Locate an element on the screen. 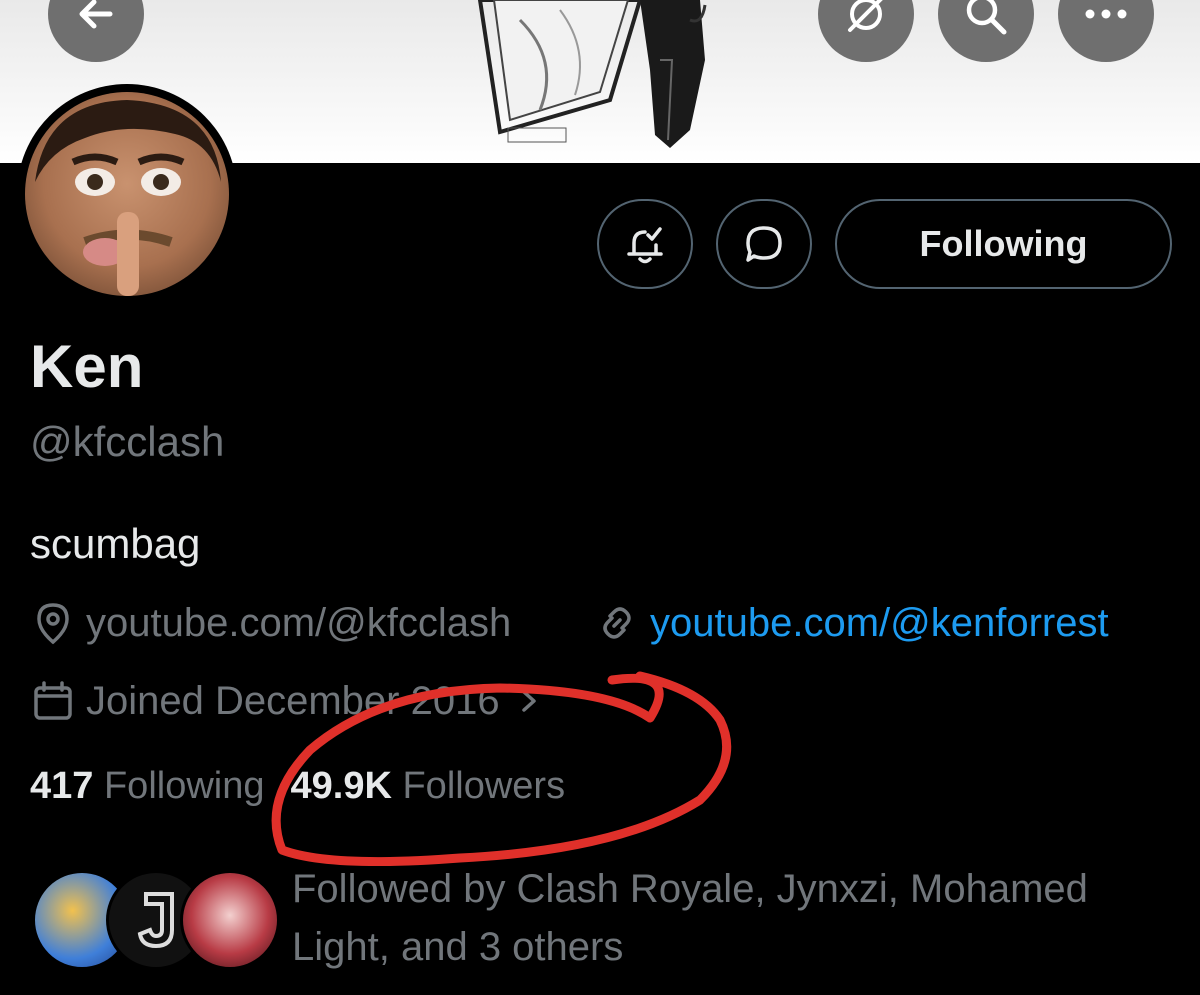 The height and width of the screenshot is (995, 1200). following-stat: 417 Following is located at coordinates (147, 786).